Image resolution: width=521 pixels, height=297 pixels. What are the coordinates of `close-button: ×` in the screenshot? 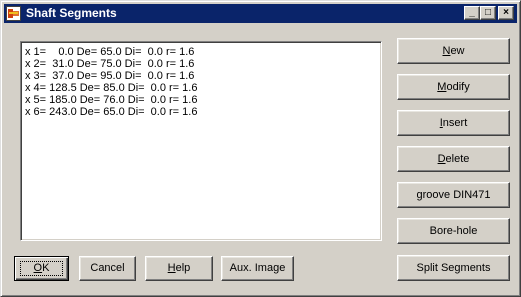 It's located at (506, 13).